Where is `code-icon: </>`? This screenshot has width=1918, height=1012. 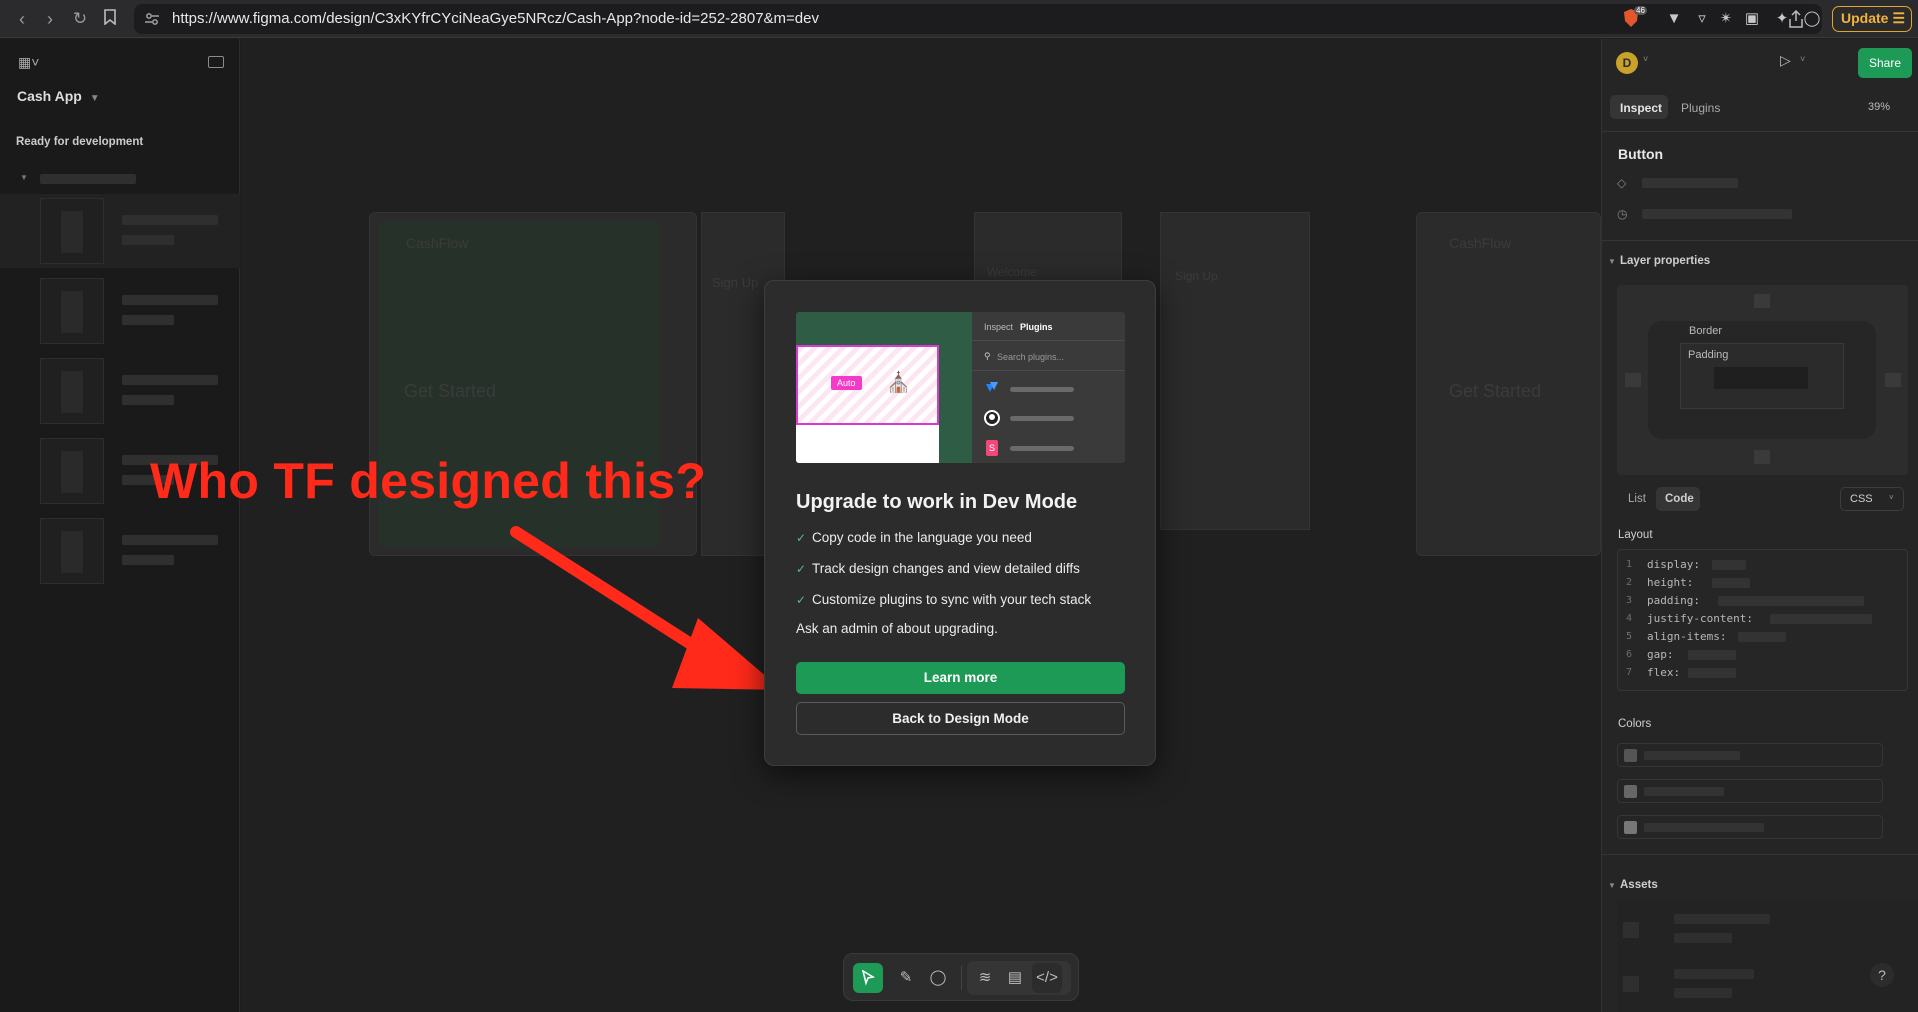
code-icon: </> is located at coordinates (1047, 978).